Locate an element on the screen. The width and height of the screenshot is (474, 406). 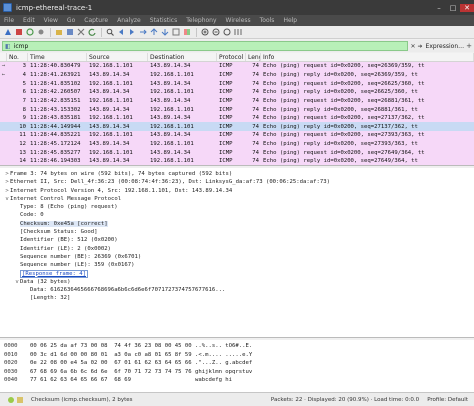
column-header-protocol: Protocol is located at coordinates (231, 57).